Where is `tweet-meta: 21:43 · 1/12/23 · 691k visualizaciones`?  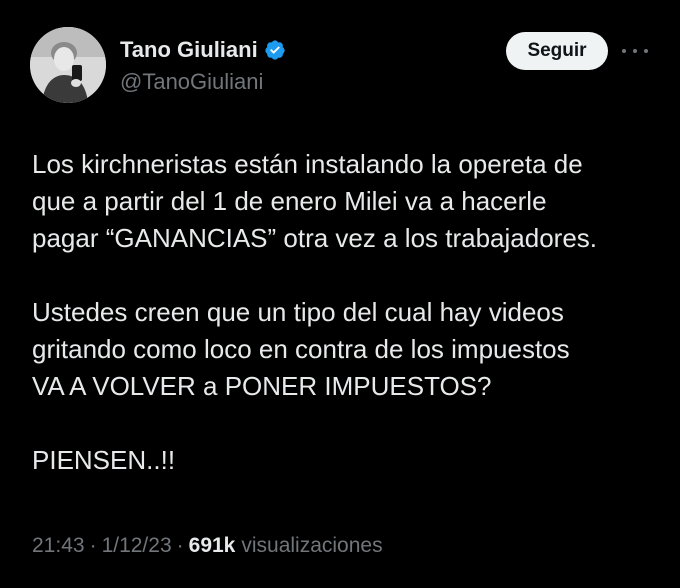
tweet-meta: 21:43 · 1/12/23 · 691k visualizaciones is located at coordinates (207, 546).